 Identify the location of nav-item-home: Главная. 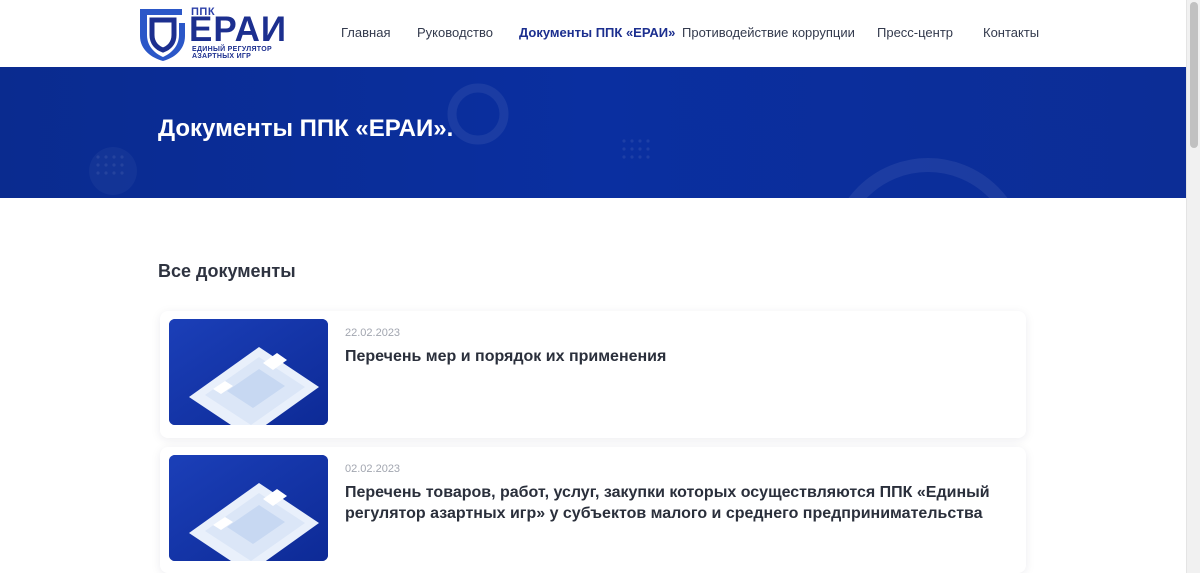
(365, 32).